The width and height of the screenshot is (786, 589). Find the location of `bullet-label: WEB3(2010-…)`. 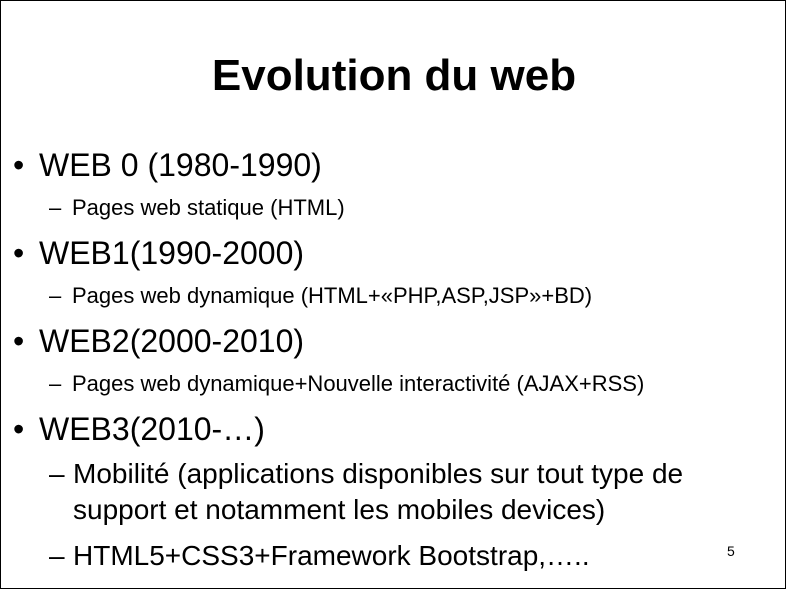

bullet-label: WEB3(2010-…) is located at coordinates (152, 429).